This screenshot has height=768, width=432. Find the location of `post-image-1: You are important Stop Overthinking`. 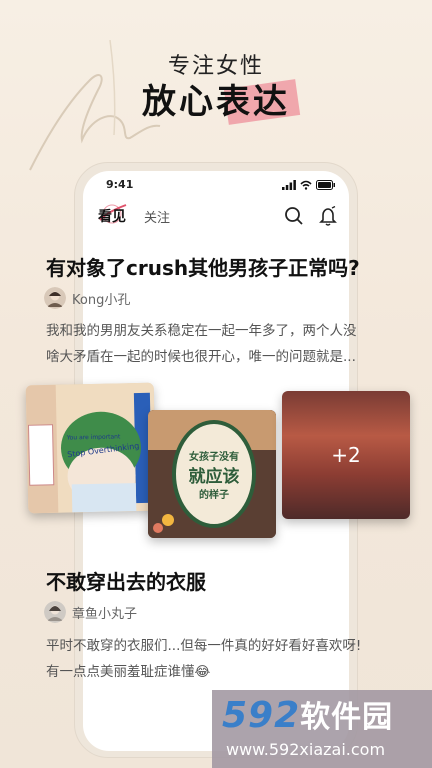

post-image-1: You are important Stop Overthinking is located at coordinates (91, 448).